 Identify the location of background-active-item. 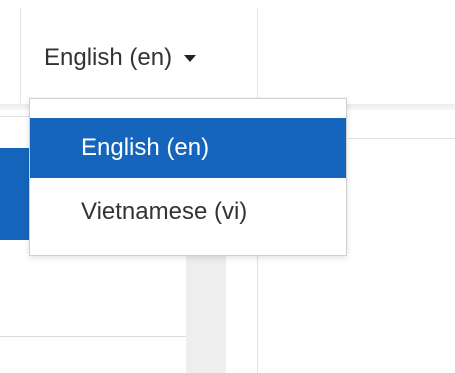
(15, 194).